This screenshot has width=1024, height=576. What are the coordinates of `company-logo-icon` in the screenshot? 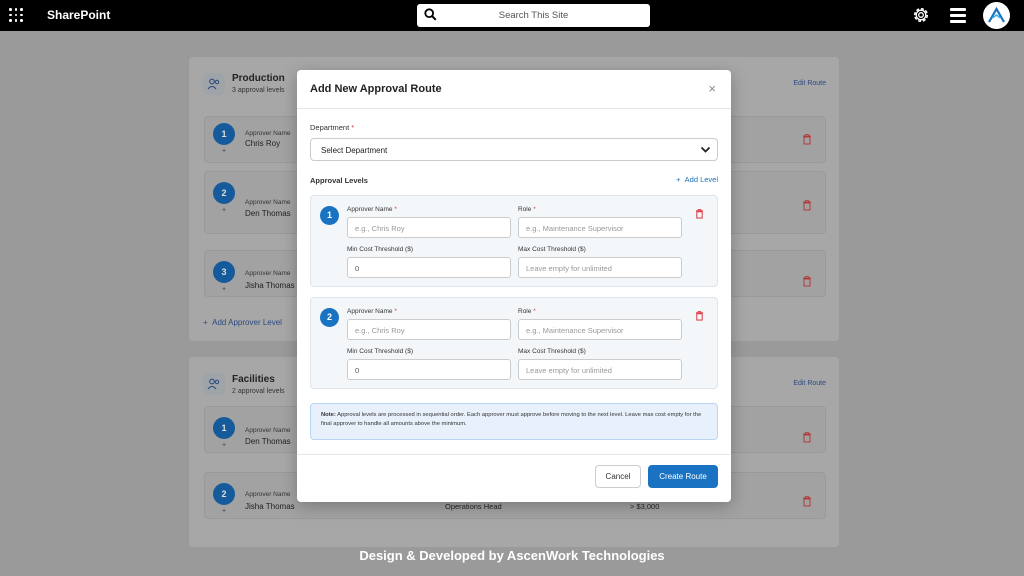 It's located at (996, 15).